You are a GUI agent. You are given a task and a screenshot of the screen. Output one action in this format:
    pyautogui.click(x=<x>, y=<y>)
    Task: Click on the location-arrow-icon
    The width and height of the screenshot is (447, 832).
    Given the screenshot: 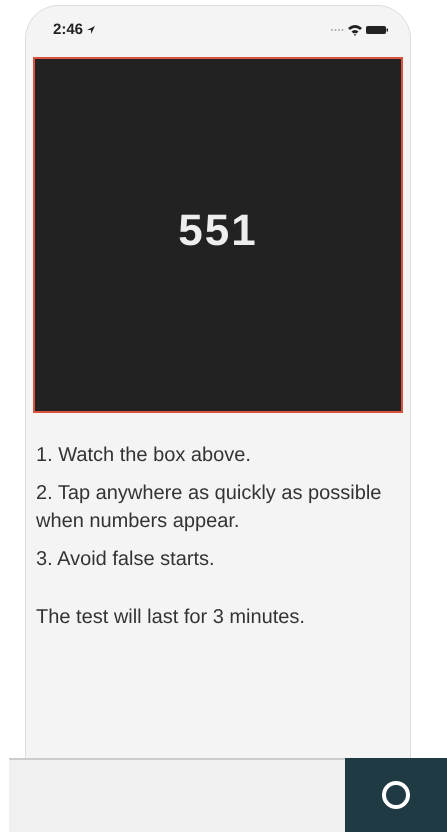 What is the action you would take?
    pyautogui.click(x=91, y=29)
    